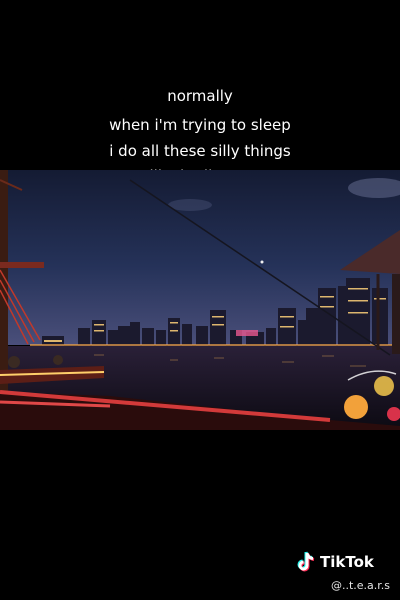 The width and height of the screenshot is (400, 600). Describe the element at coordinates (262, 262) in the screenshot. I see `light-dot` at that location.